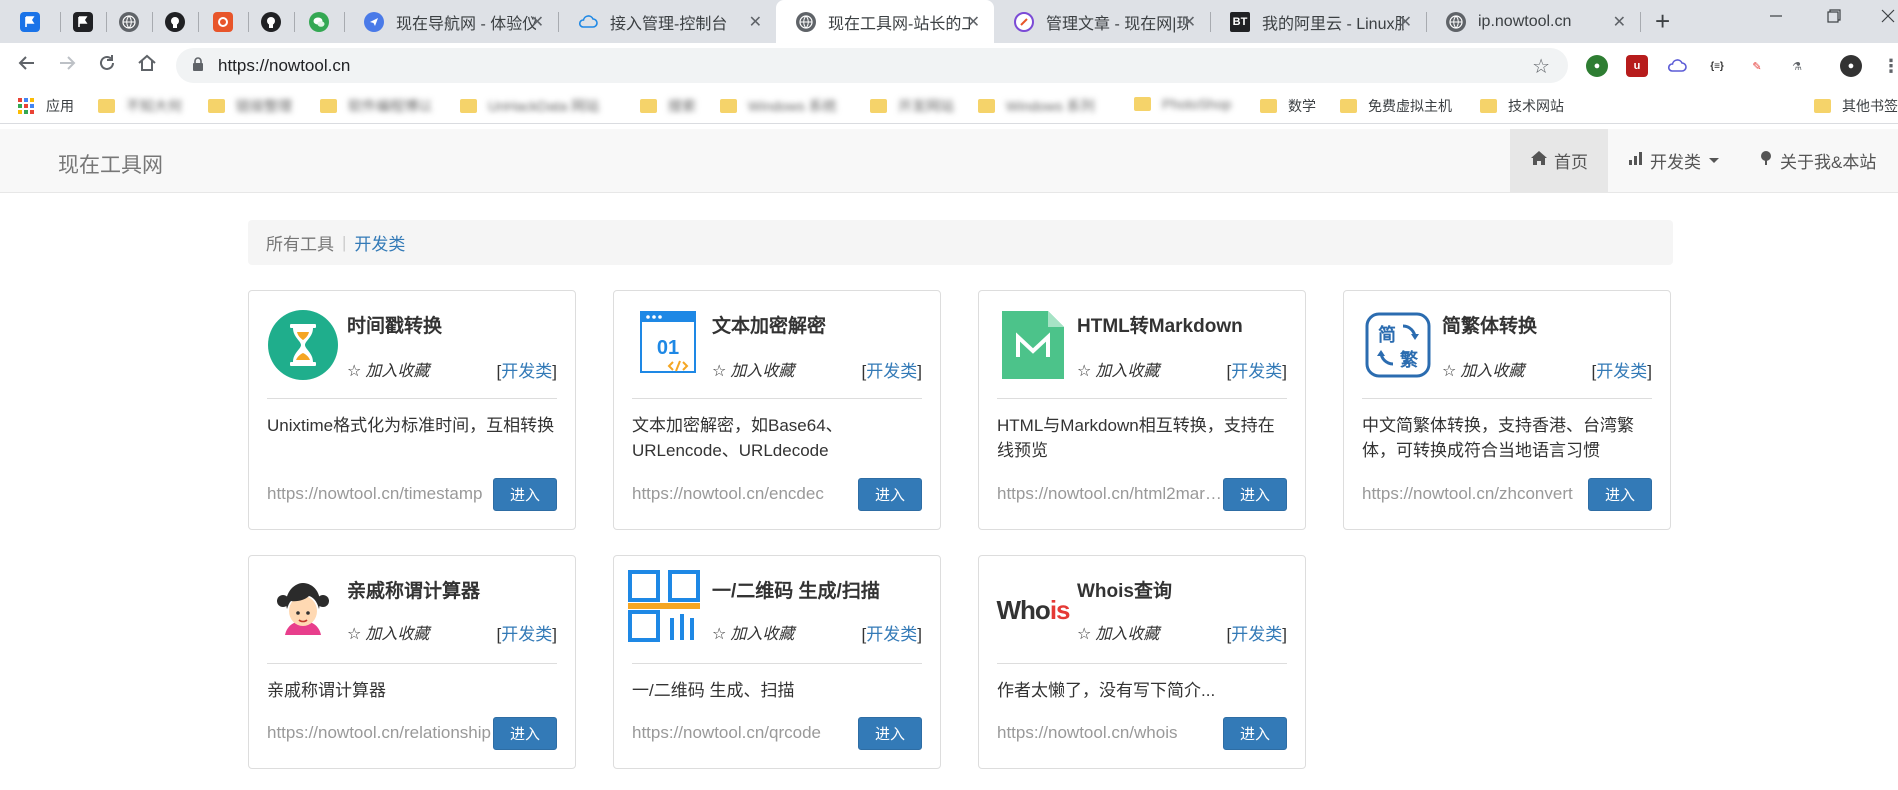 This screenshot has height=790, width=1898. I want to click on bookmark-folder: Windows 系统, so click(778, 106).